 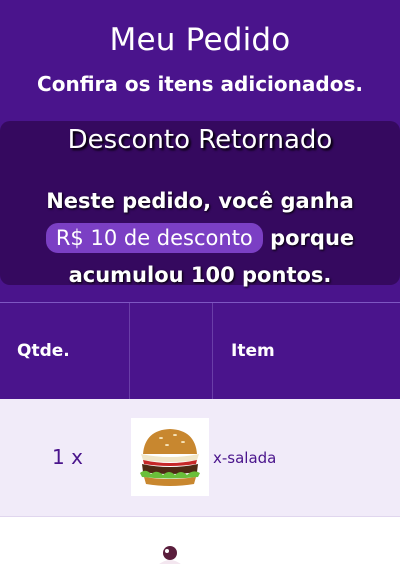 I want to click on column-header-image, so click(x=171, y=351).